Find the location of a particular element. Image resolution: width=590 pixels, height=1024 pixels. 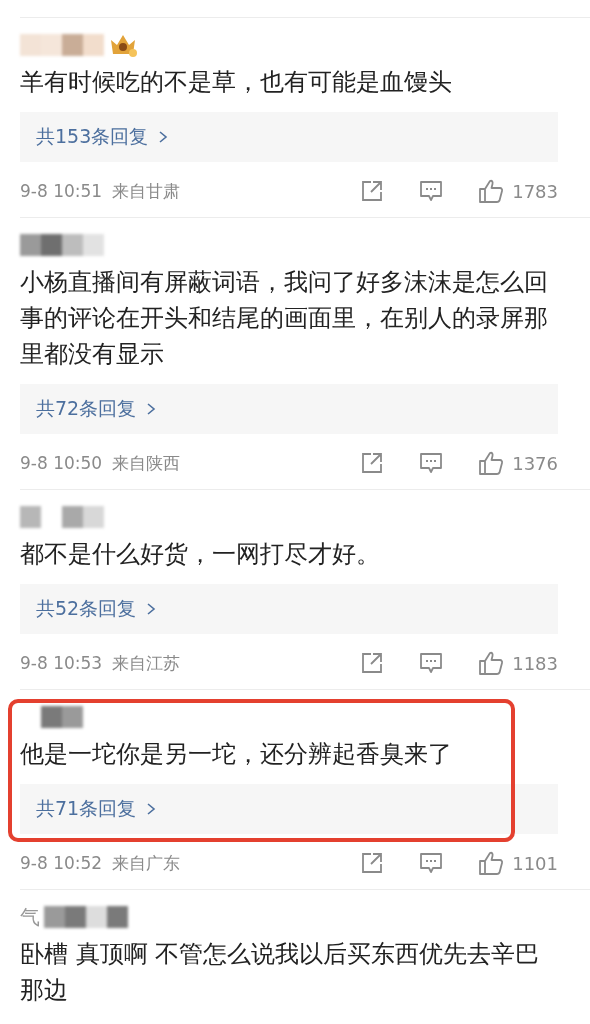

comment-text: 卧槽 真顶啊 不管怎么说我以后买东西优先去辛巴那边 is located at coordinates (280, 972).